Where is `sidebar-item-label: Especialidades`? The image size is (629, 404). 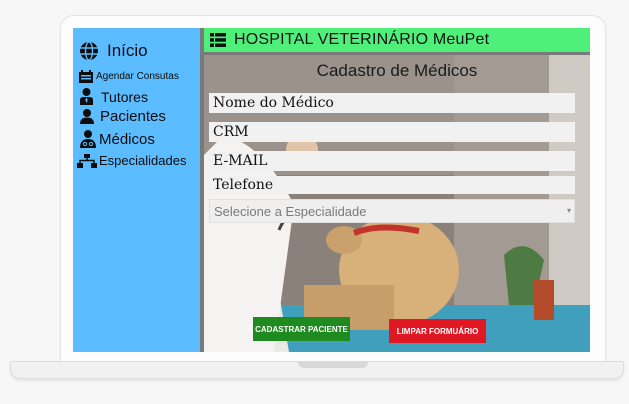
sidebar-item-label: Especialidades is located at coordinates (143, 160).